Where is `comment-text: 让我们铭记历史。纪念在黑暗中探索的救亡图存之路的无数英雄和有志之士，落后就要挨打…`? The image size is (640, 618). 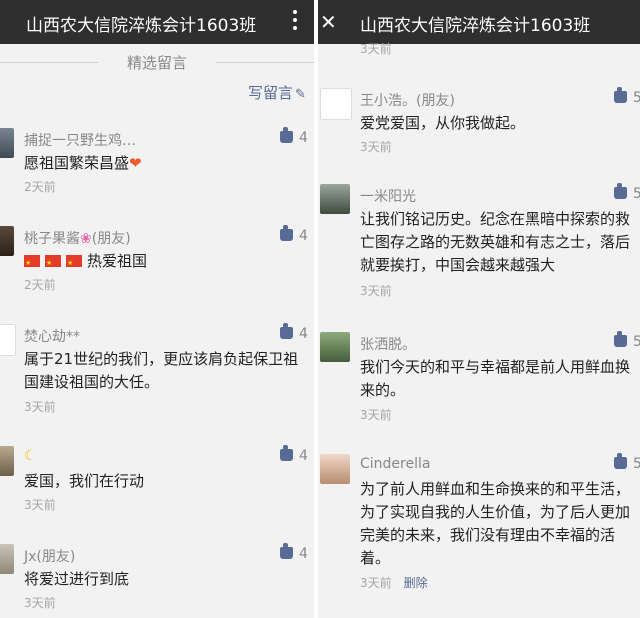 comment-text: 让我们铭记历史。纪念在黑暗中探索的救亡图存之路的无数英雄和有志之士，落后就要挨打… is located at coordinates (495, 242).